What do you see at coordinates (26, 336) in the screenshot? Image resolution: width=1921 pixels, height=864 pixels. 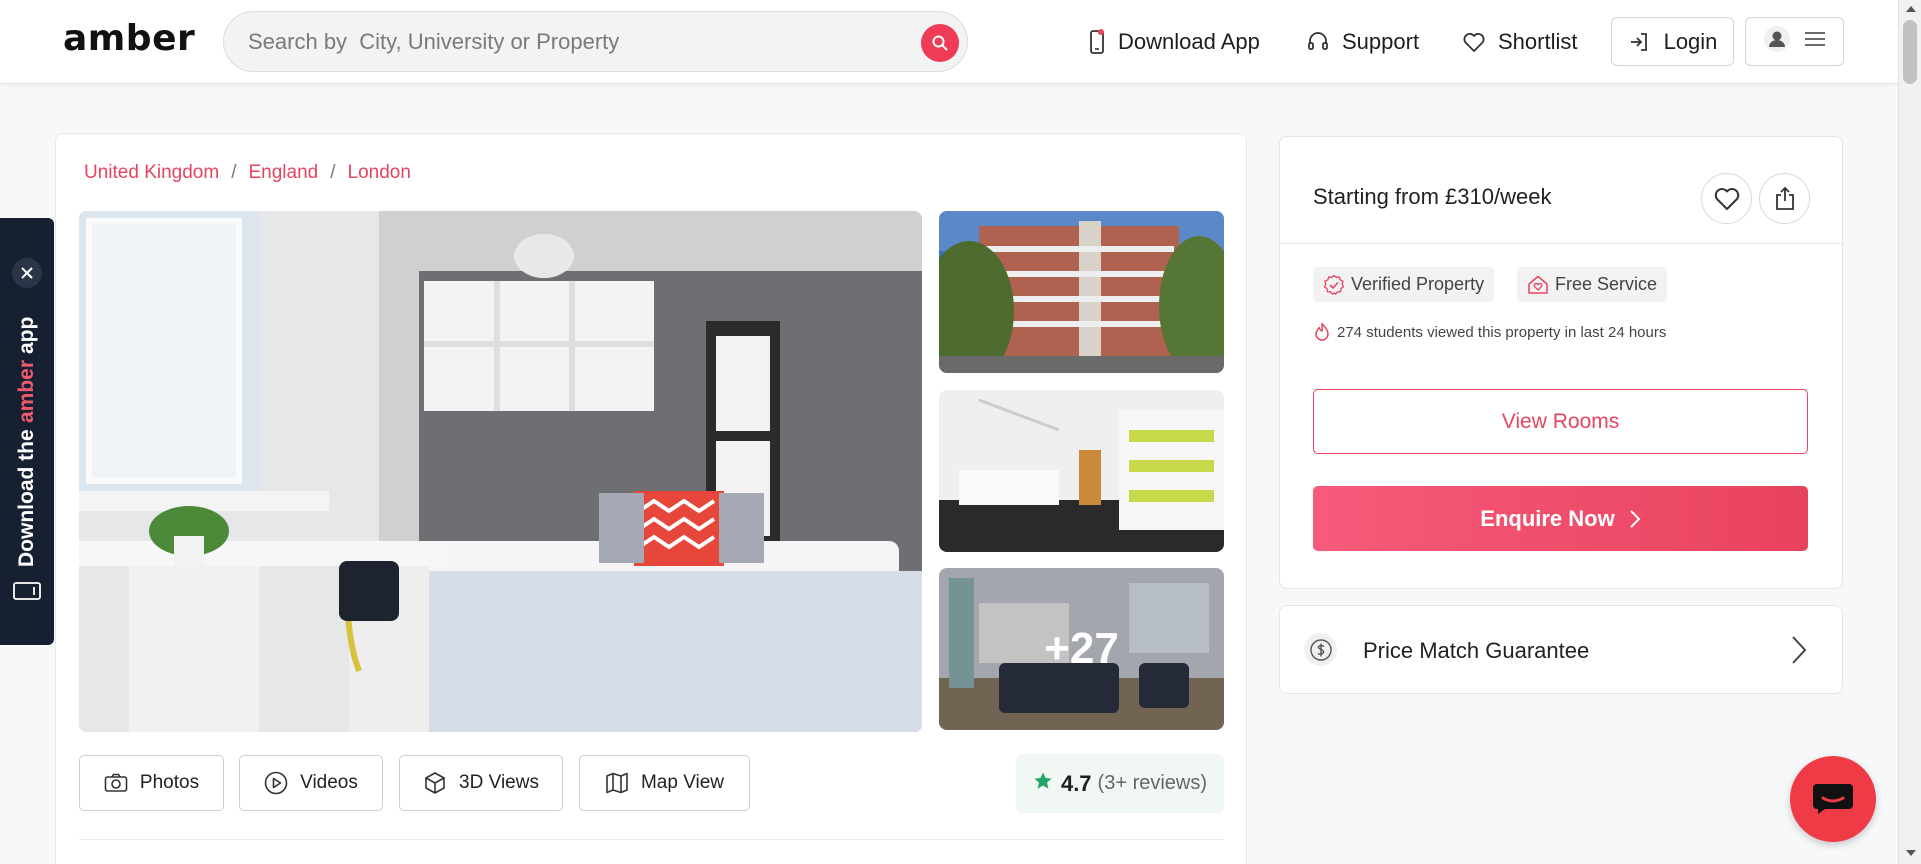 I see `banner-suffix: app` at bounding box center [26, 336].